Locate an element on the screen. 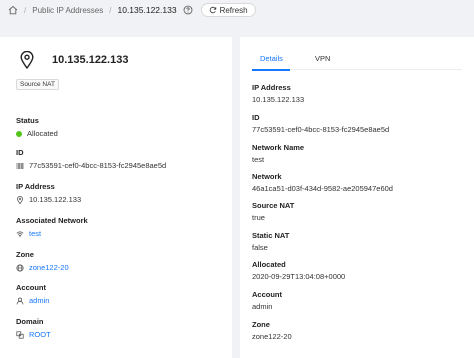 This screenshot has width=474, height=358. id-label: ID is located at coordinates (20, 152).